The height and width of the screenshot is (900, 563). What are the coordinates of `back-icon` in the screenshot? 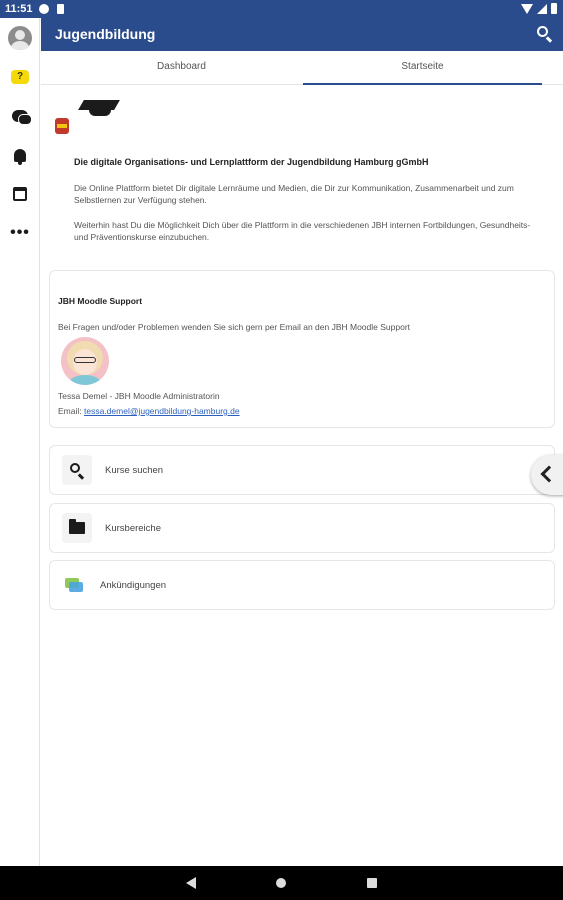 It's located at (191, 883).